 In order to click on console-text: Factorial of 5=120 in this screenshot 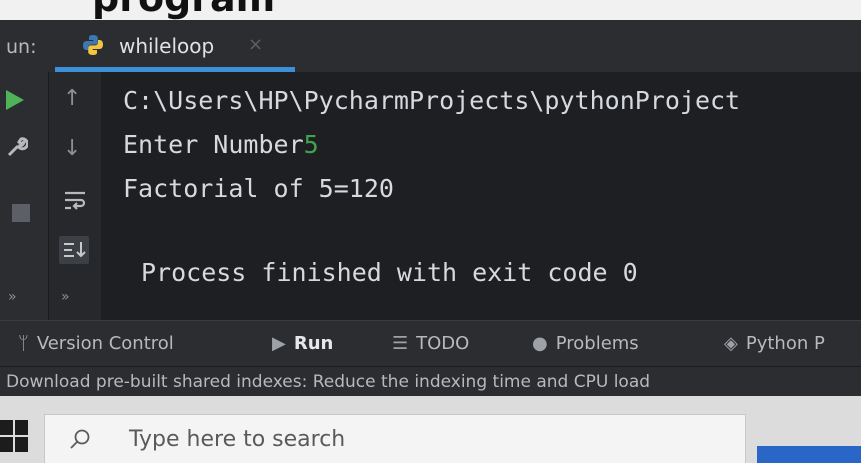, I will do `click(258, 188)`.